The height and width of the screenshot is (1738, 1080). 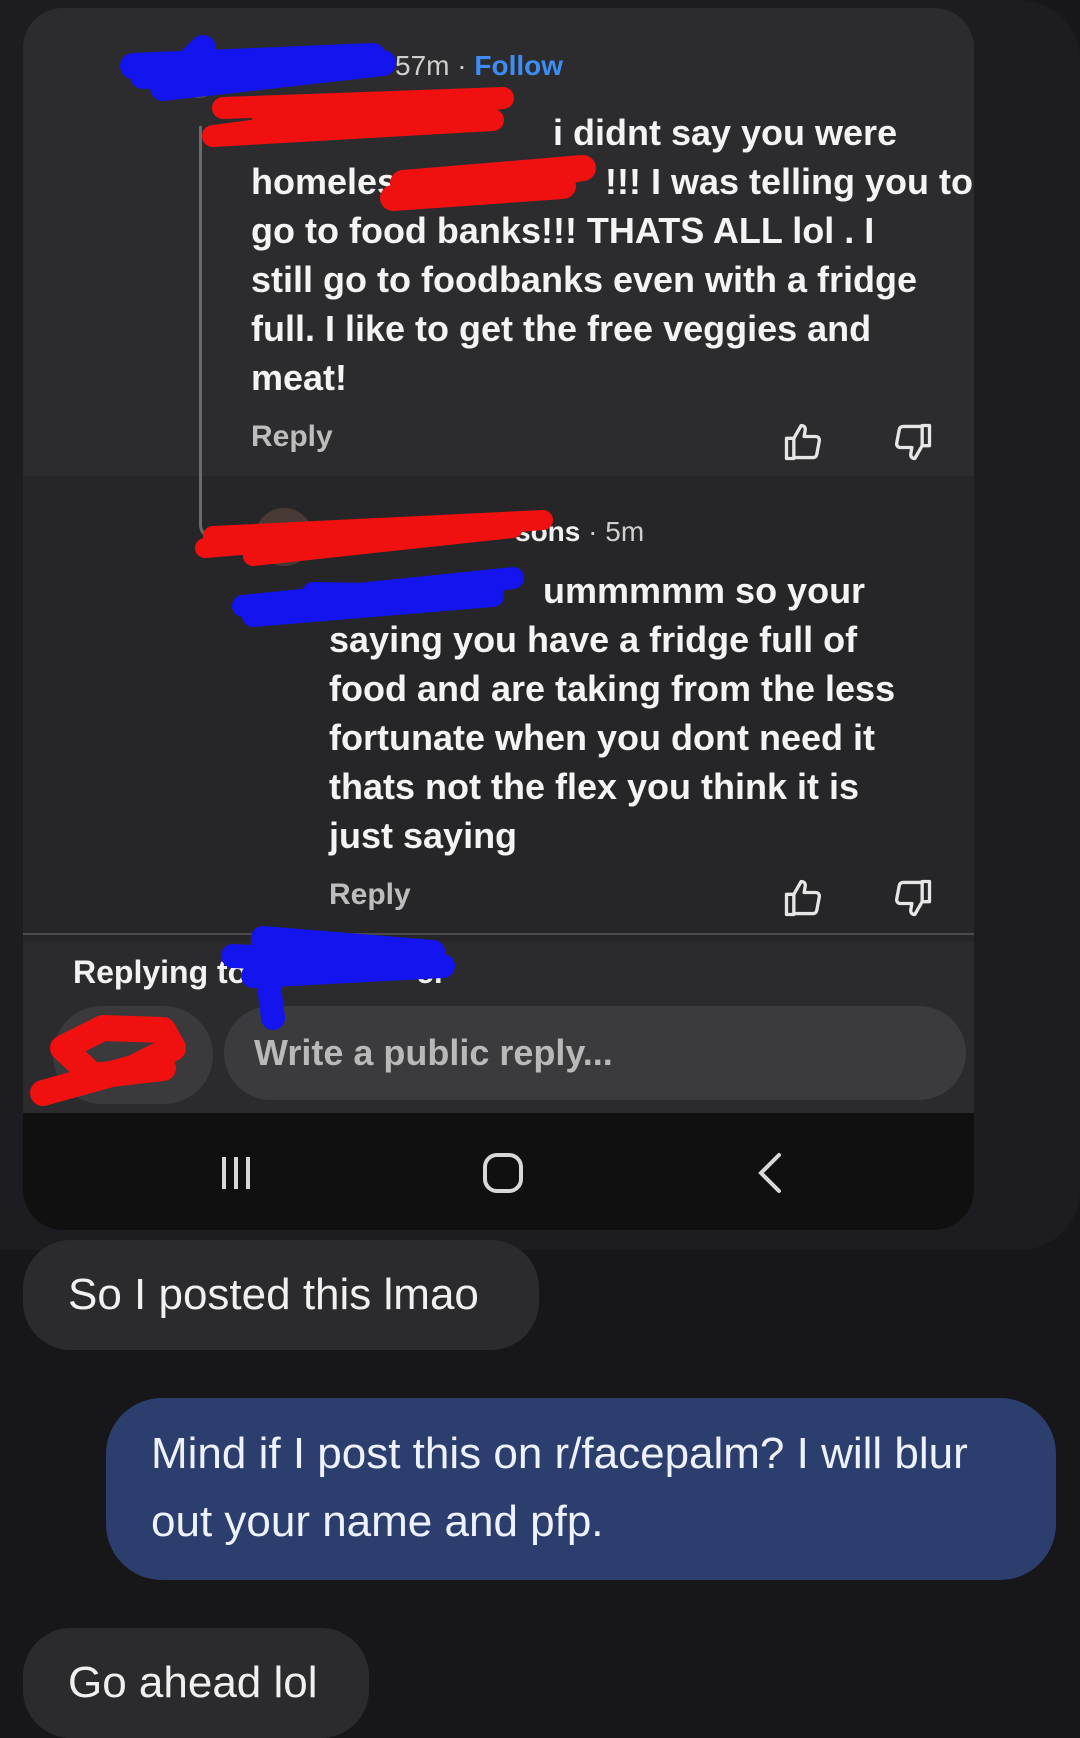 I want to click on comment-text-line: food and are taking from the less, so click(x=612, y=688).